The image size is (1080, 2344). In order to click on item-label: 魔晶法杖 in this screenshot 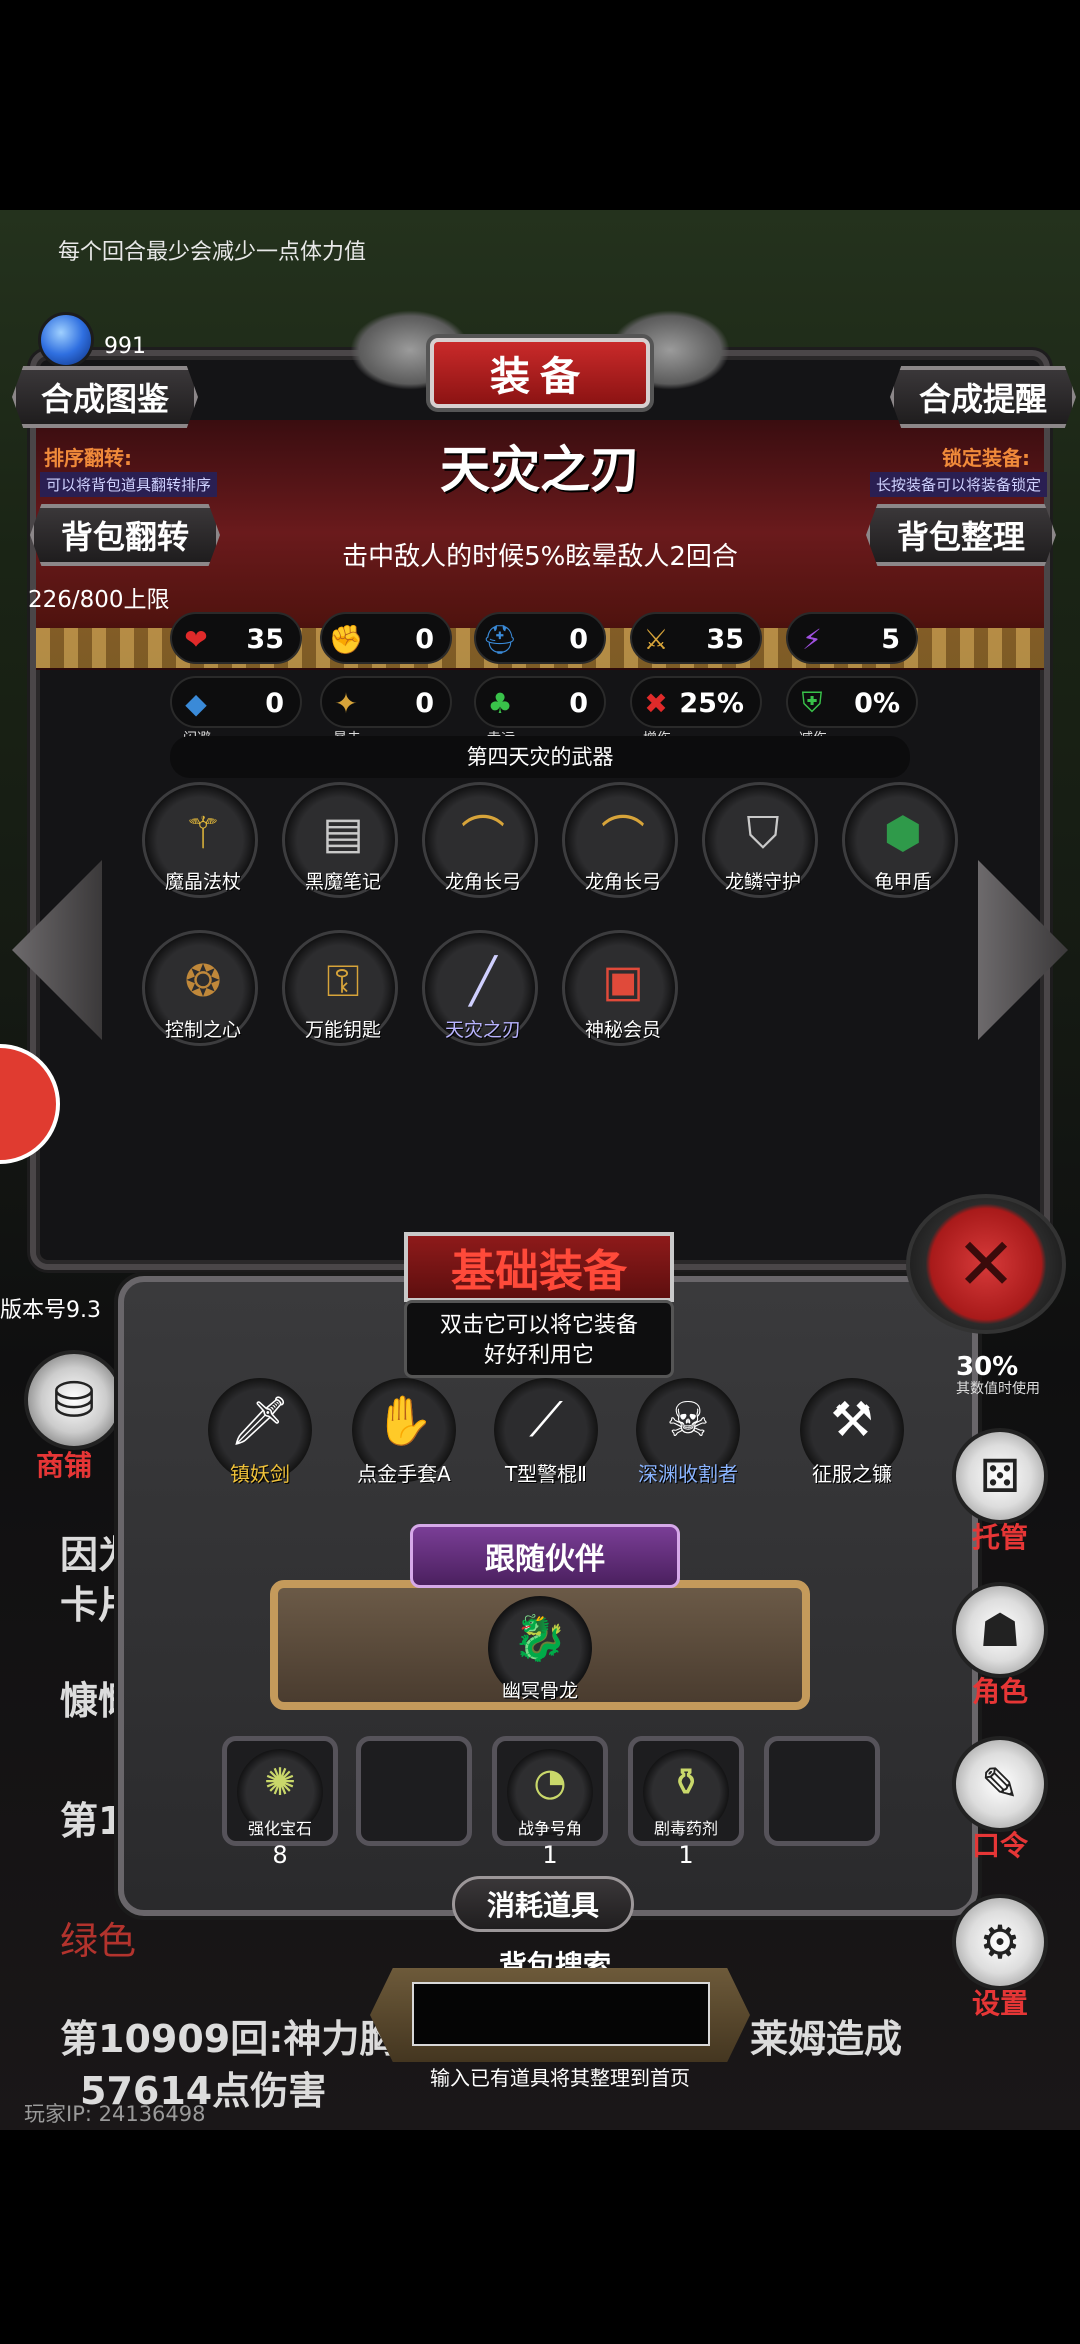, I will do `click(202, 882)`.